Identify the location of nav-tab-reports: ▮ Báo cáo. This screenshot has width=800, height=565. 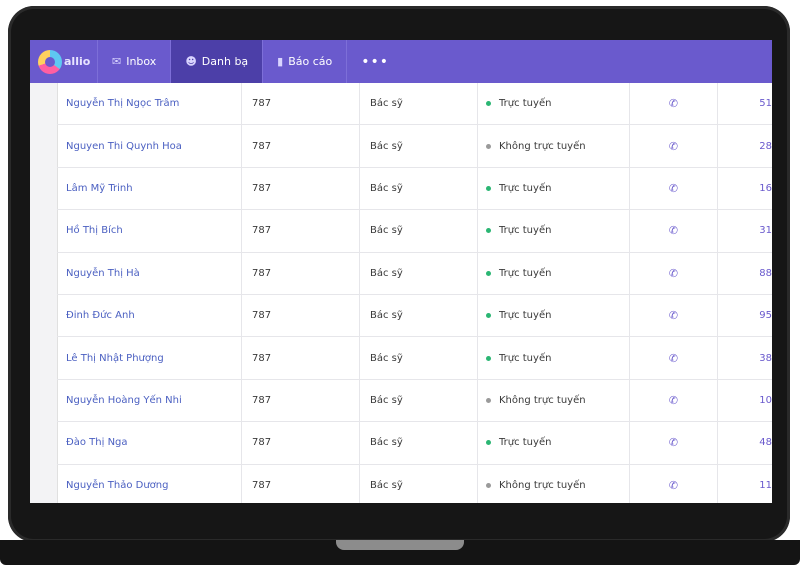
(304, 61).